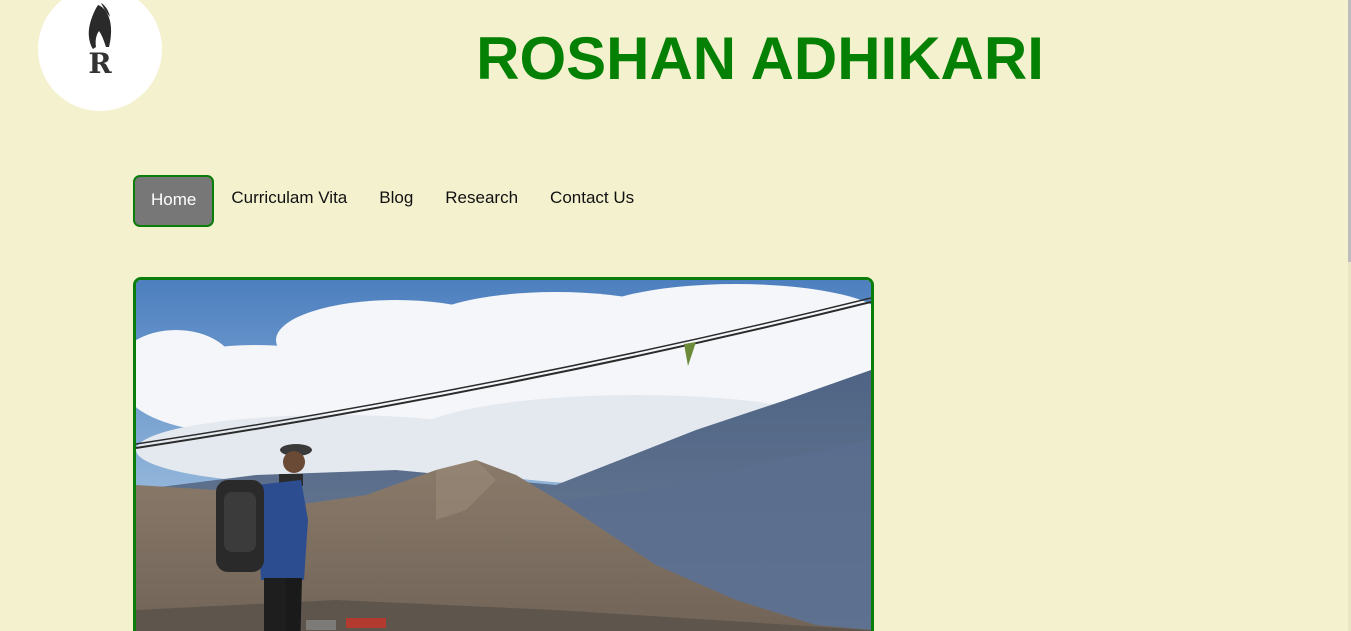  I want to click on nav-item-curriculam-vita: Curriculam Vita, so click(289, 201).